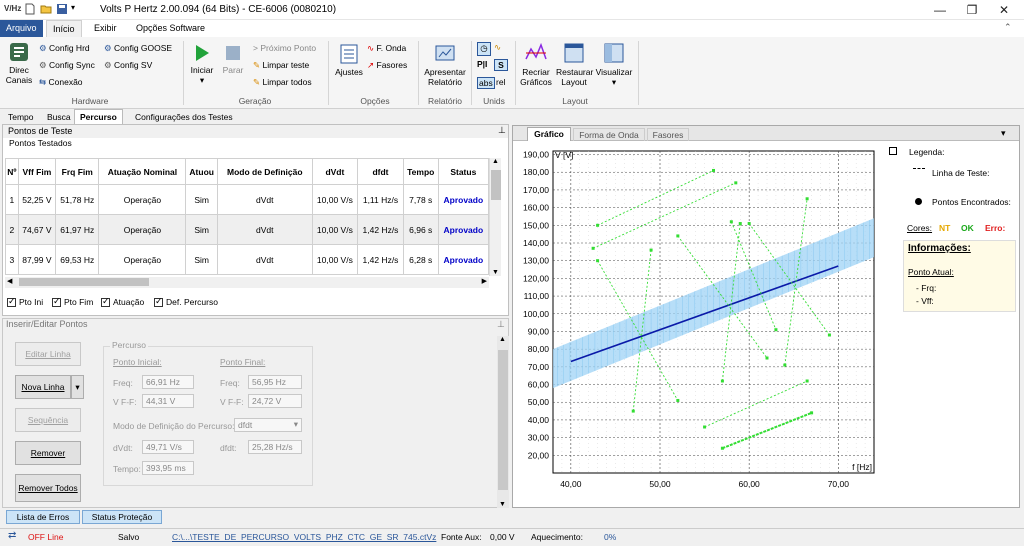  Describe the element at coordinates (77, 387) in the screenshot. I see `nova-linha-dropdown-icon: ▾` at that location.